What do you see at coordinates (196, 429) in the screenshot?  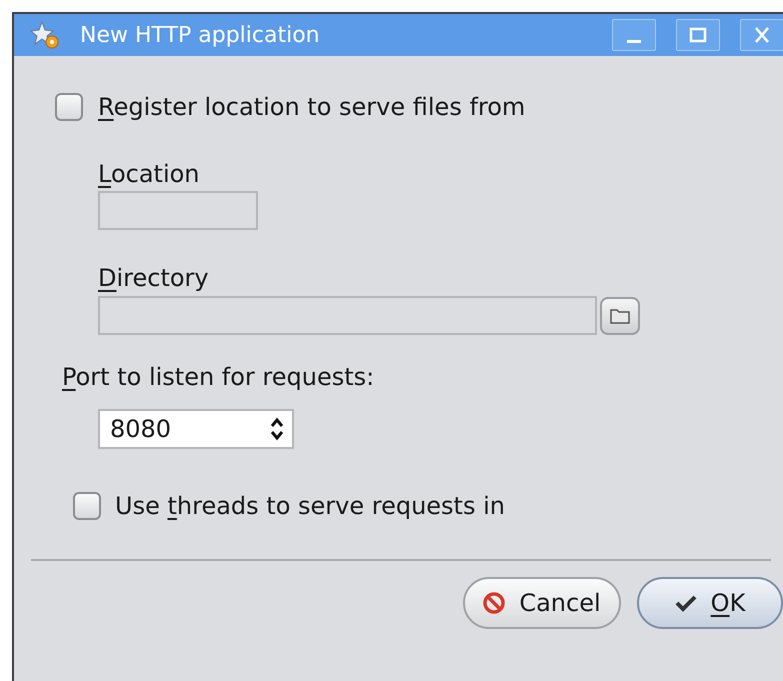 I see `port-spinbox: 8080` at bounding box center [196, 429].